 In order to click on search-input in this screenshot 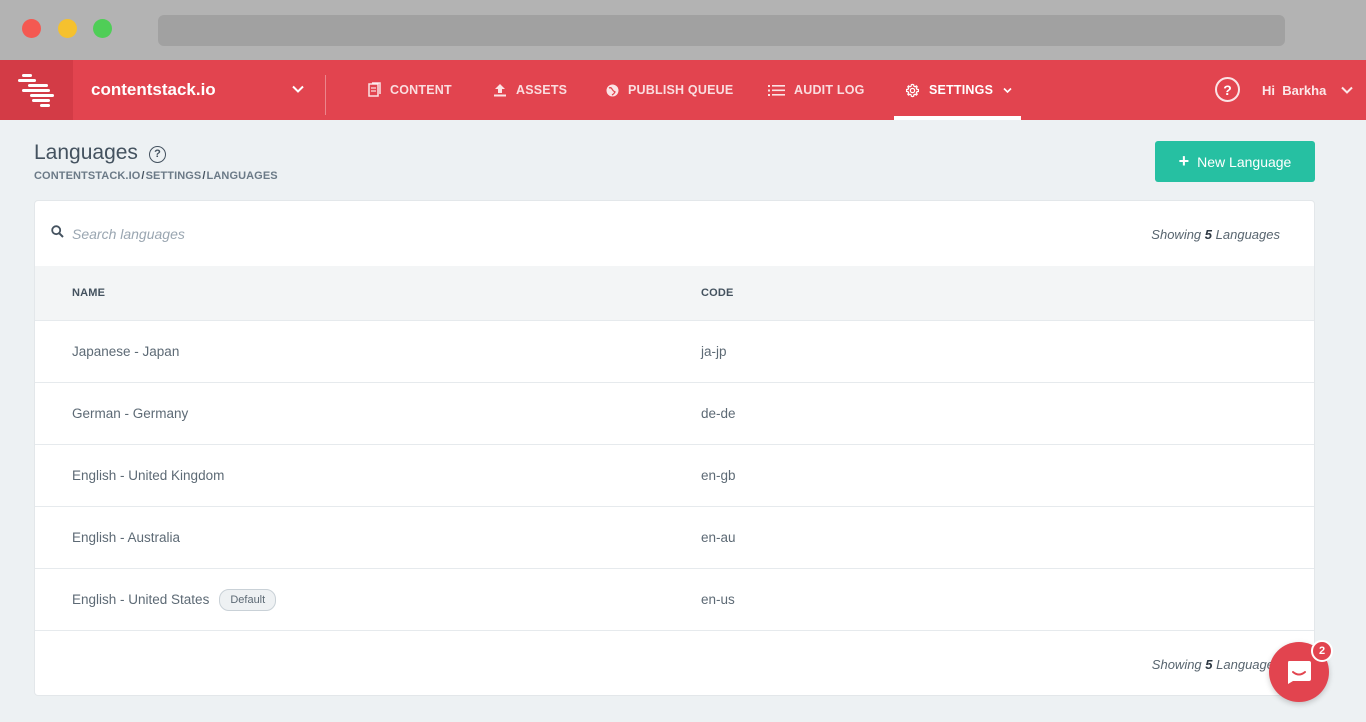, I will do `click(322, 234)`.